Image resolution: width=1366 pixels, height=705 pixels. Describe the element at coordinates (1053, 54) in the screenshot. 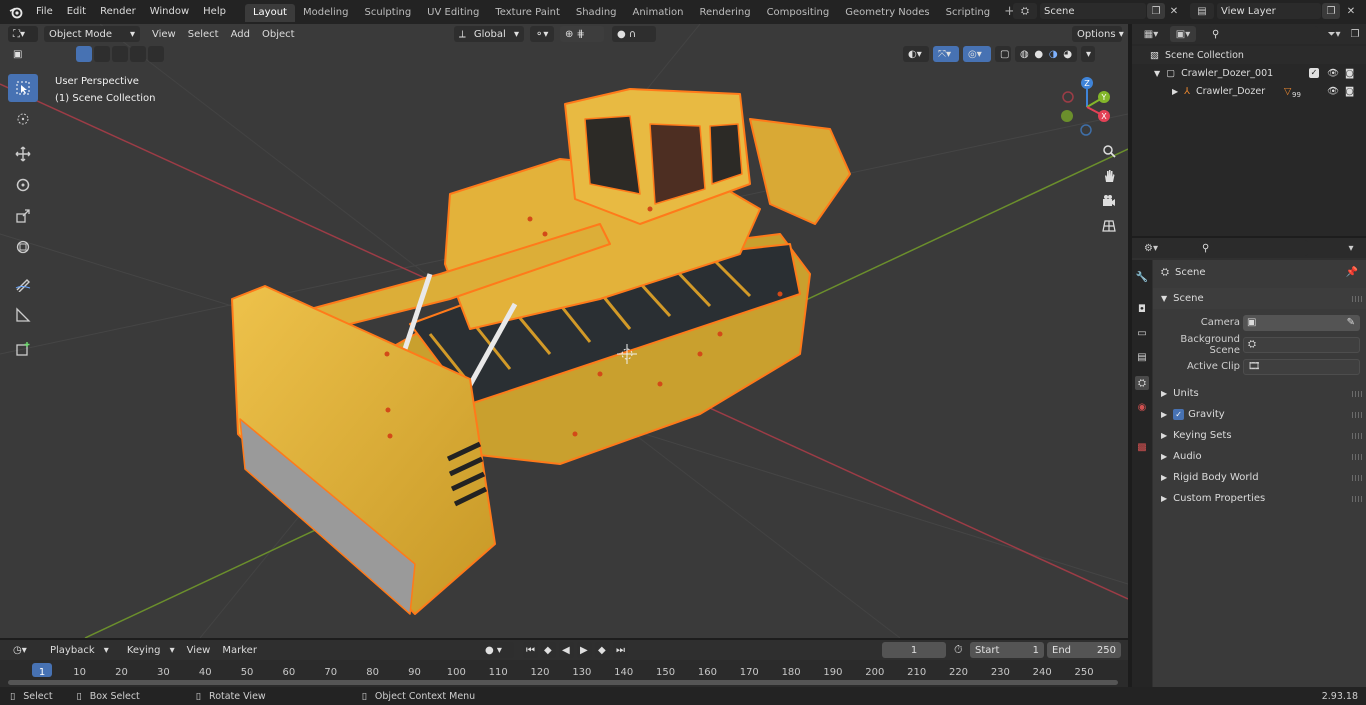

I see `material-shading-icon: ◑` at that location.